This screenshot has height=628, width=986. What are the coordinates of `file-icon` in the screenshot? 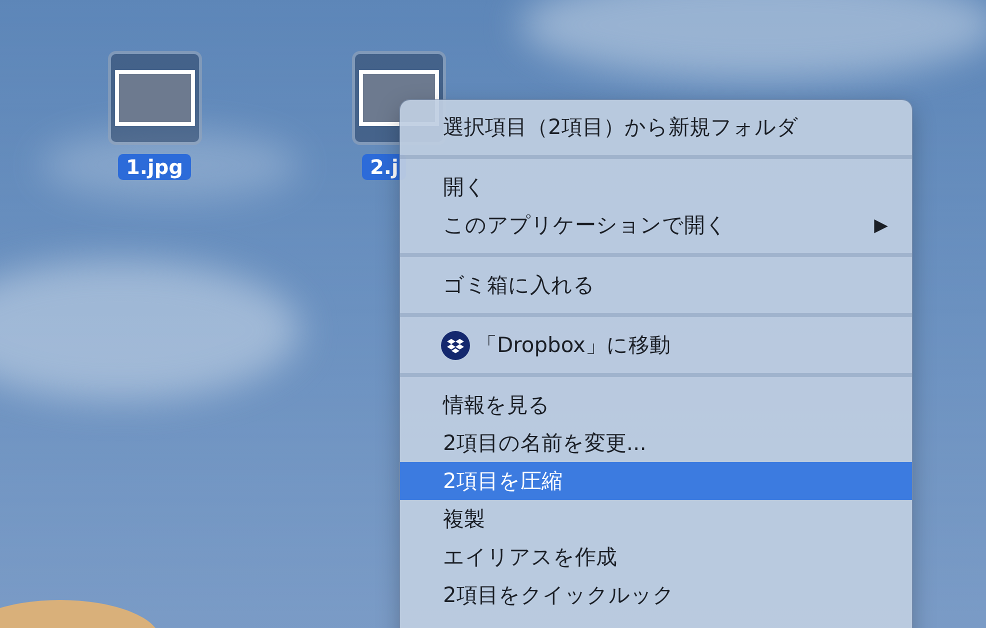 It's located at (155, 98).